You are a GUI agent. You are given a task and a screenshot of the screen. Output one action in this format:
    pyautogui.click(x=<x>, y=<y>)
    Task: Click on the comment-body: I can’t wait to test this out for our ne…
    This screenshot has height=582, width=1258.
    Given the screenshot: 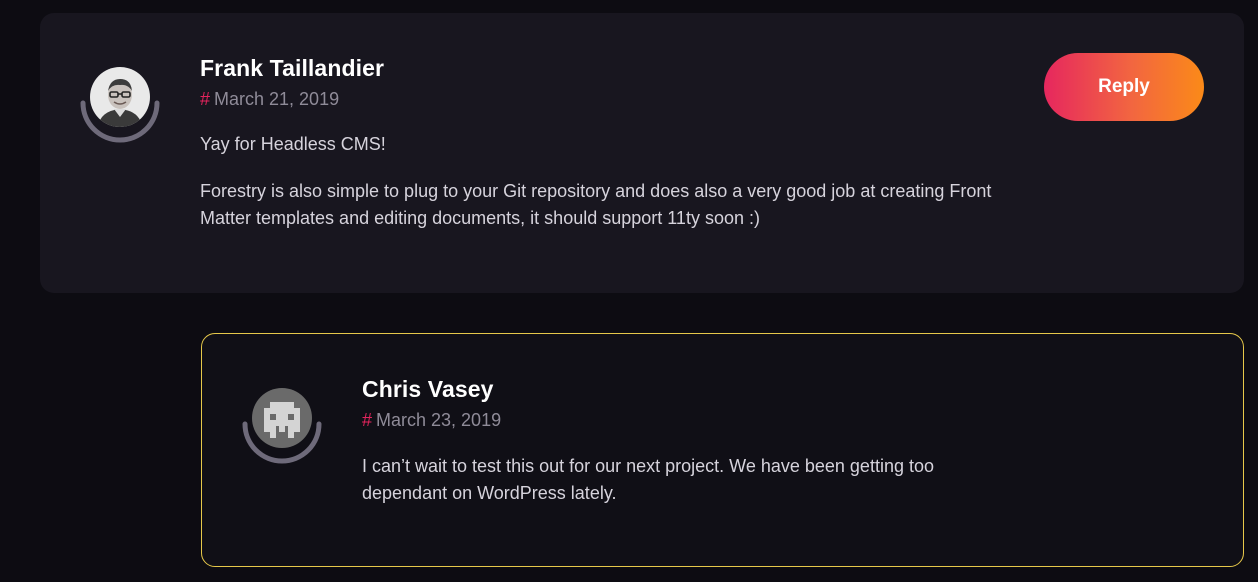 What is the action you would take?
    pyautogui.click(x=682, y=490)
    